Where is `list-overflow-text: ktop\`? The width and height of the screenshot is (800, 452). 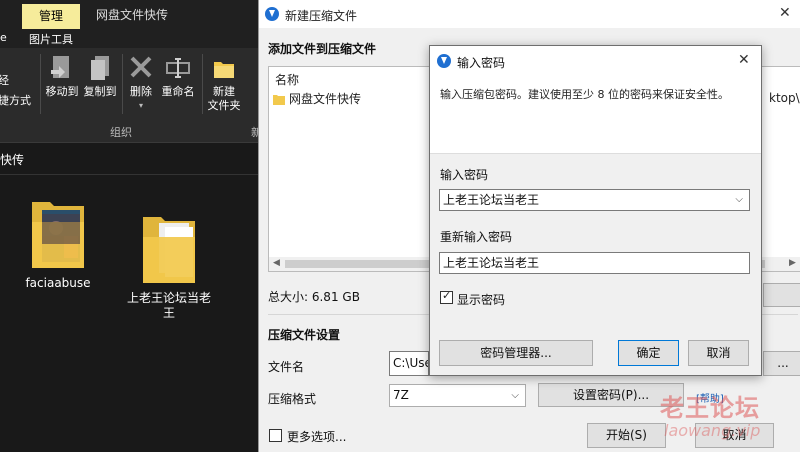 list-overflow-text: ktop\ is located at coordinates (784, 98).